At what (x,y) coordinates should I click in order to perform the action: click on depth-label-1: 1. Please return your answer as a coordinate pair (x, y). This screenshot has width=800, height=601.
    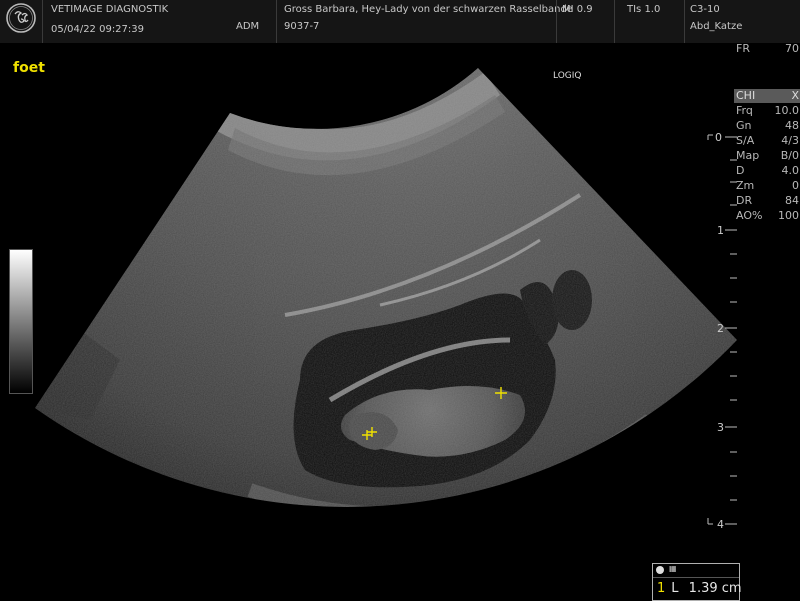
    Looking at the image, I should click on (720, 230).